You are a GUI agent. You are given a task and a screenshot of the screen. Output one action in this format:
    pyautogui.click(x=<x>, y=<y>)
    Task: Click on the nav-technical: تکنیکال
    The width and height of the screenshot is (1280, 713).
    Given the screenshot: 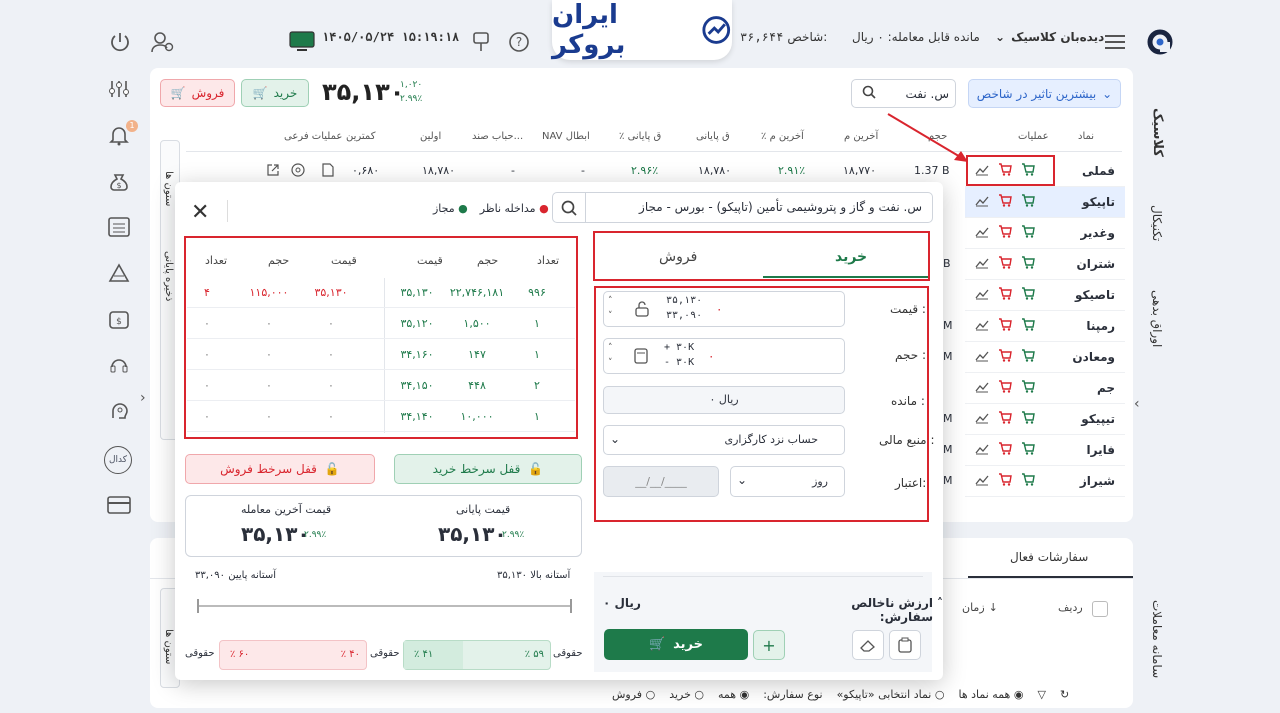 What is the action you would take?
    pyautogui.click(x=1157, y=223)
    